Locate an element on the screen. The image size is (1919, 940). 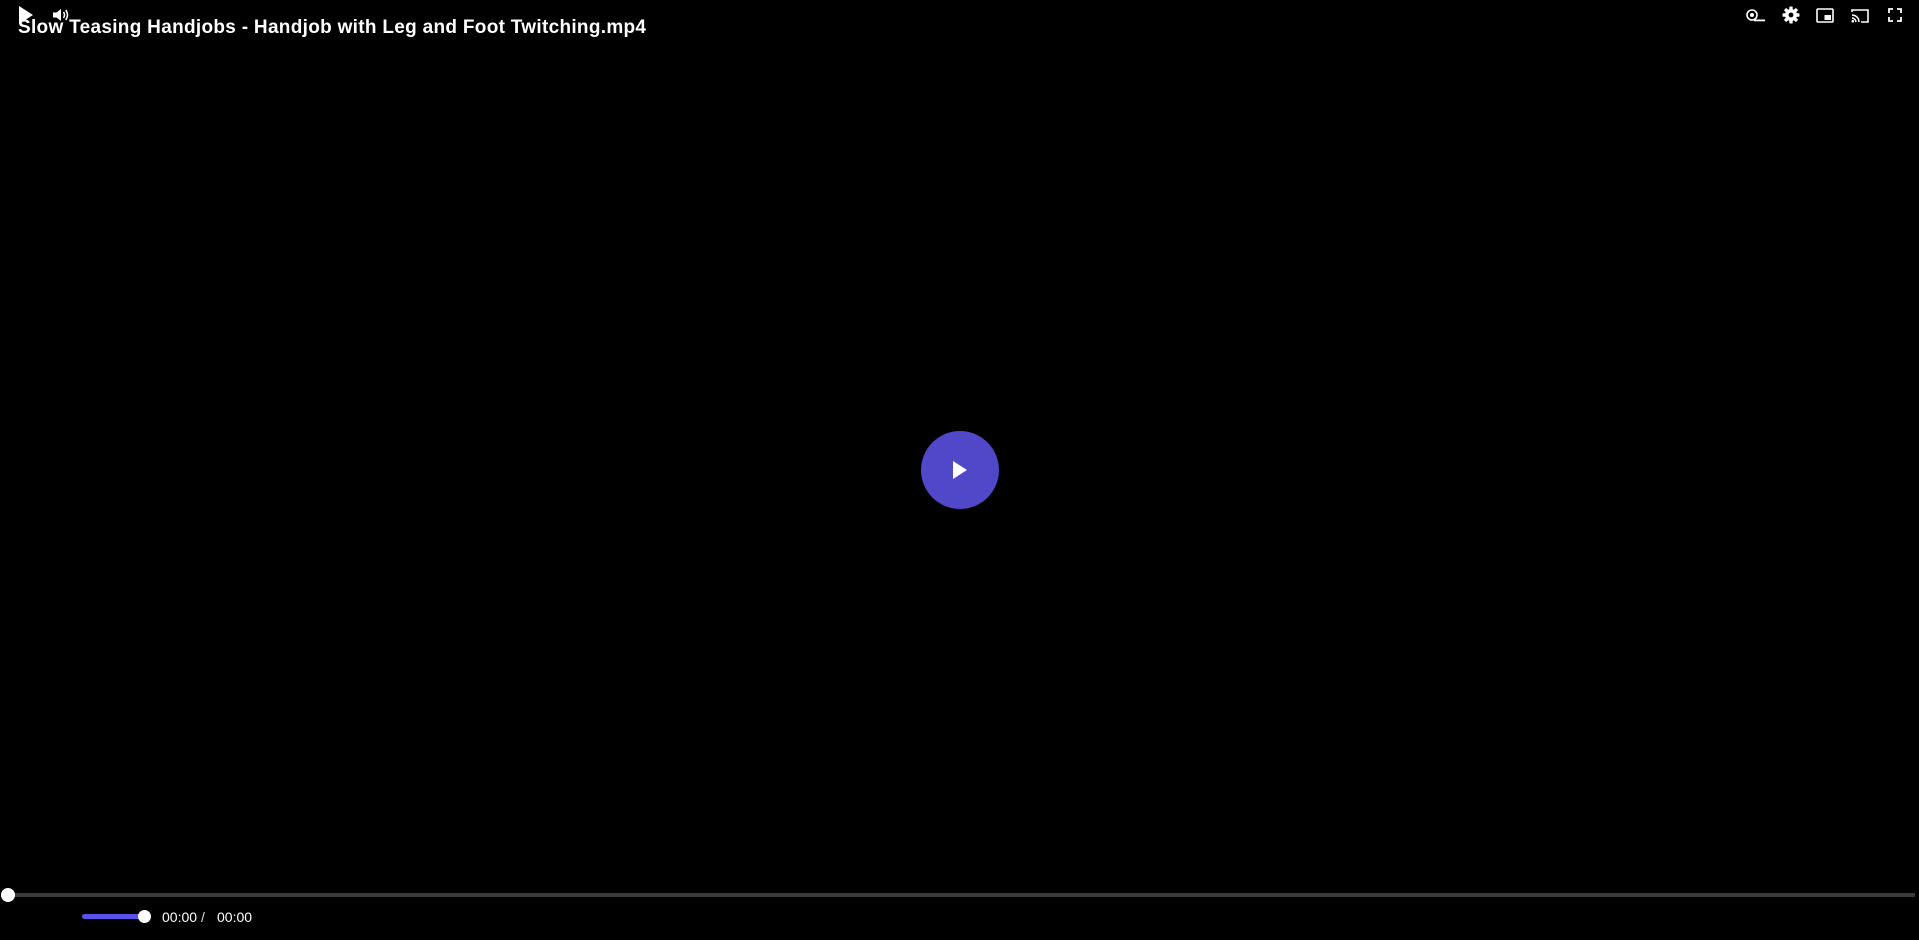
volume-button is located at coordinates (61, 15).